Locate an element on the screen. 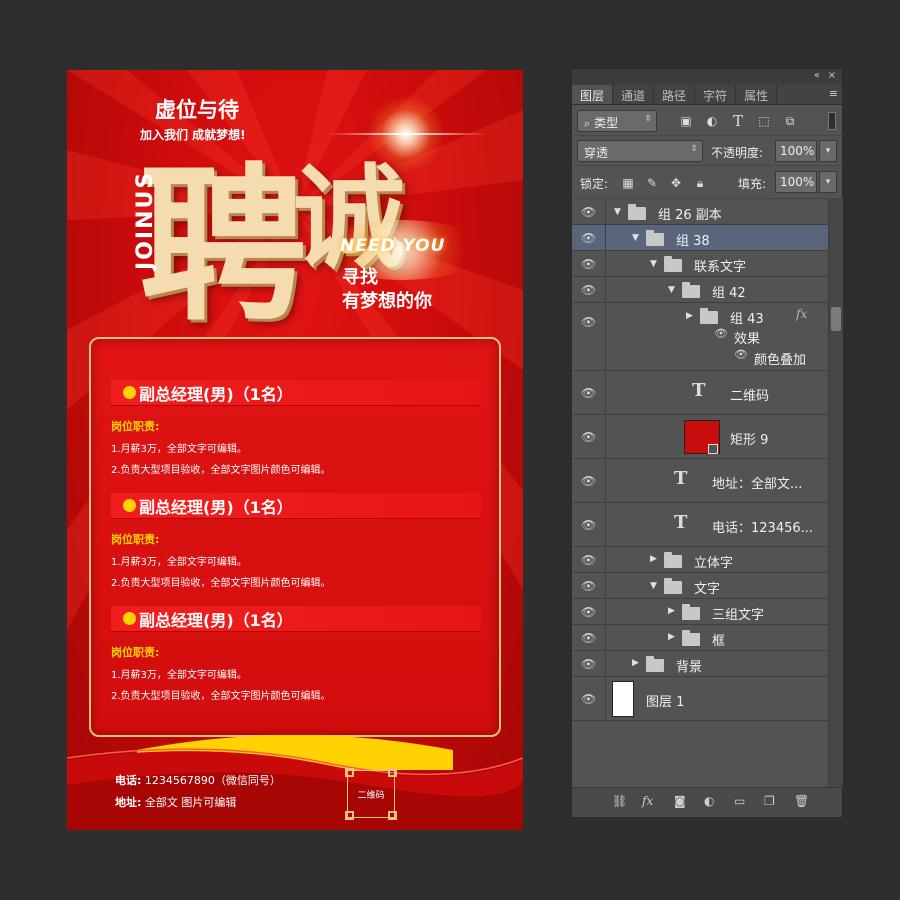 This screenshot has height=900, width=900. layer-row: 👁︎ ▶ 三组文字 is located at coordinates (700, 612).